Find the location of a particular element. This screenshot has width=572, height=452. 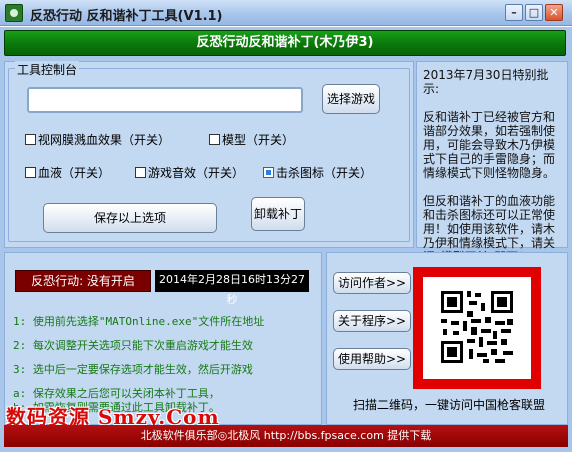

game-status-indicator: 反恐行动: 没有开启 is located at coordinates (83, 281).